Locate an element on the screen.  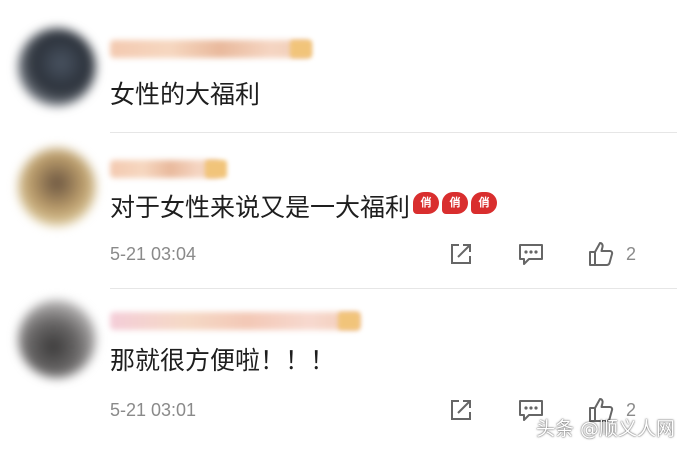
like-button is located at coordinates (601, 254).